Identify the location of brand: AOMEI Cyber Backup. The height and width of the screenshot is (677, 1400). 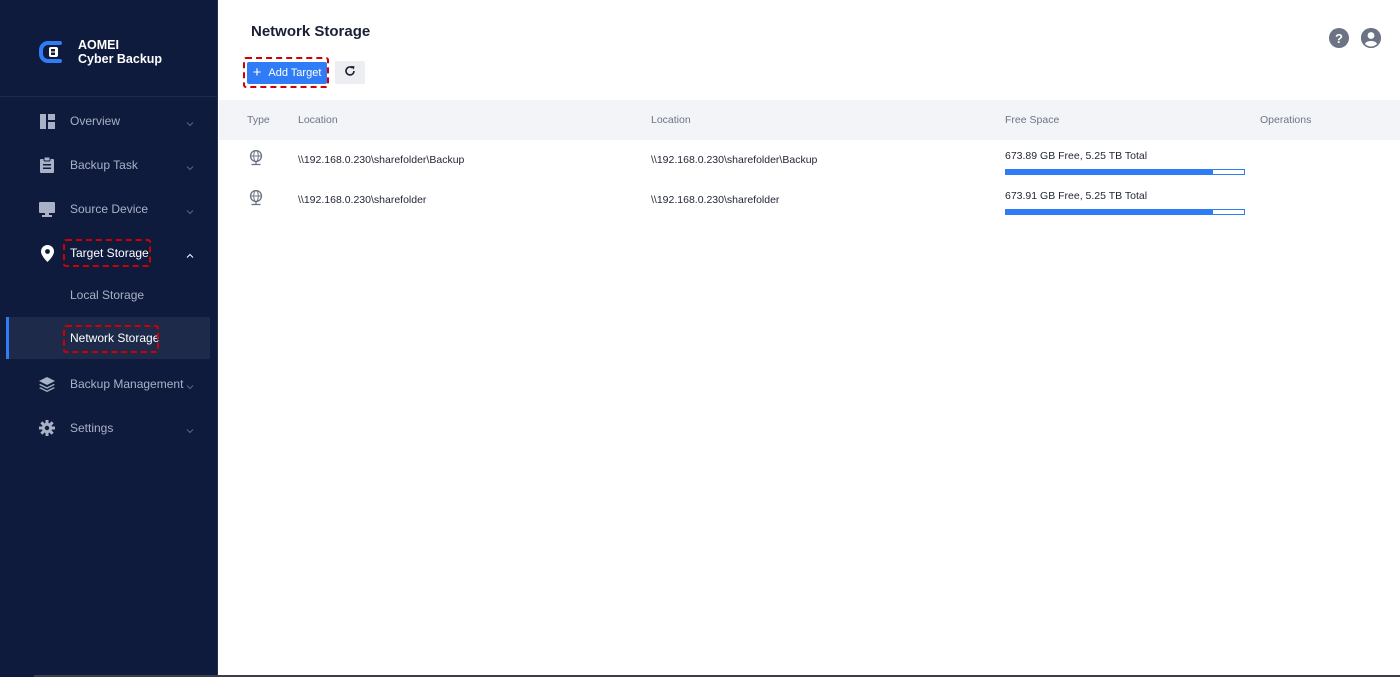
(100, 52).